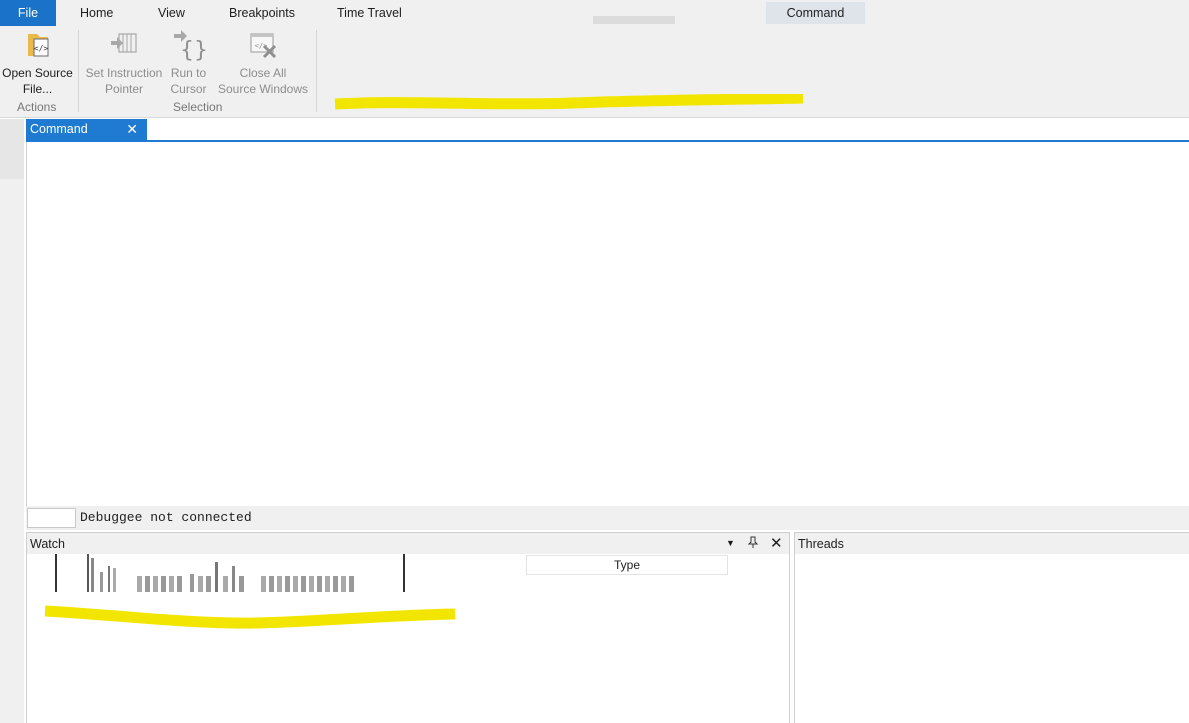 The width and height of the screenshot is (1189, 723). What do you see at coordinates (408, 543) in the screenshot?
I see `watch-title-bar: Watch ▼ ✕` at bounding box center [408, 543].